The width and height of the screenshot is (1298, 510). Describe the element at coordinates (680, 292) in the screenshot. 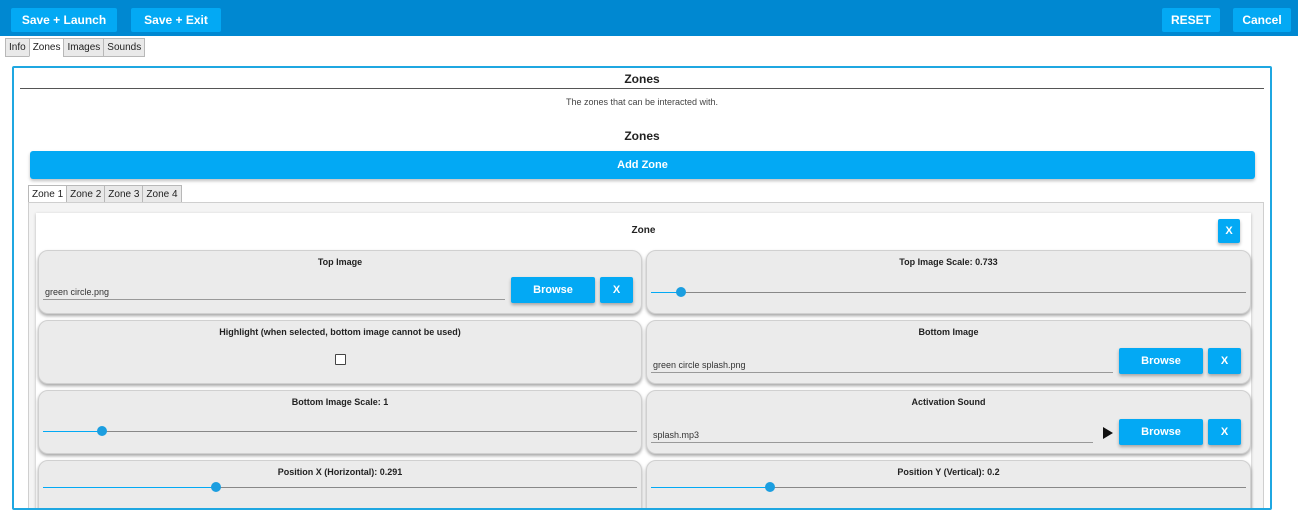

I see `top-image-scale-thumb` at that location.